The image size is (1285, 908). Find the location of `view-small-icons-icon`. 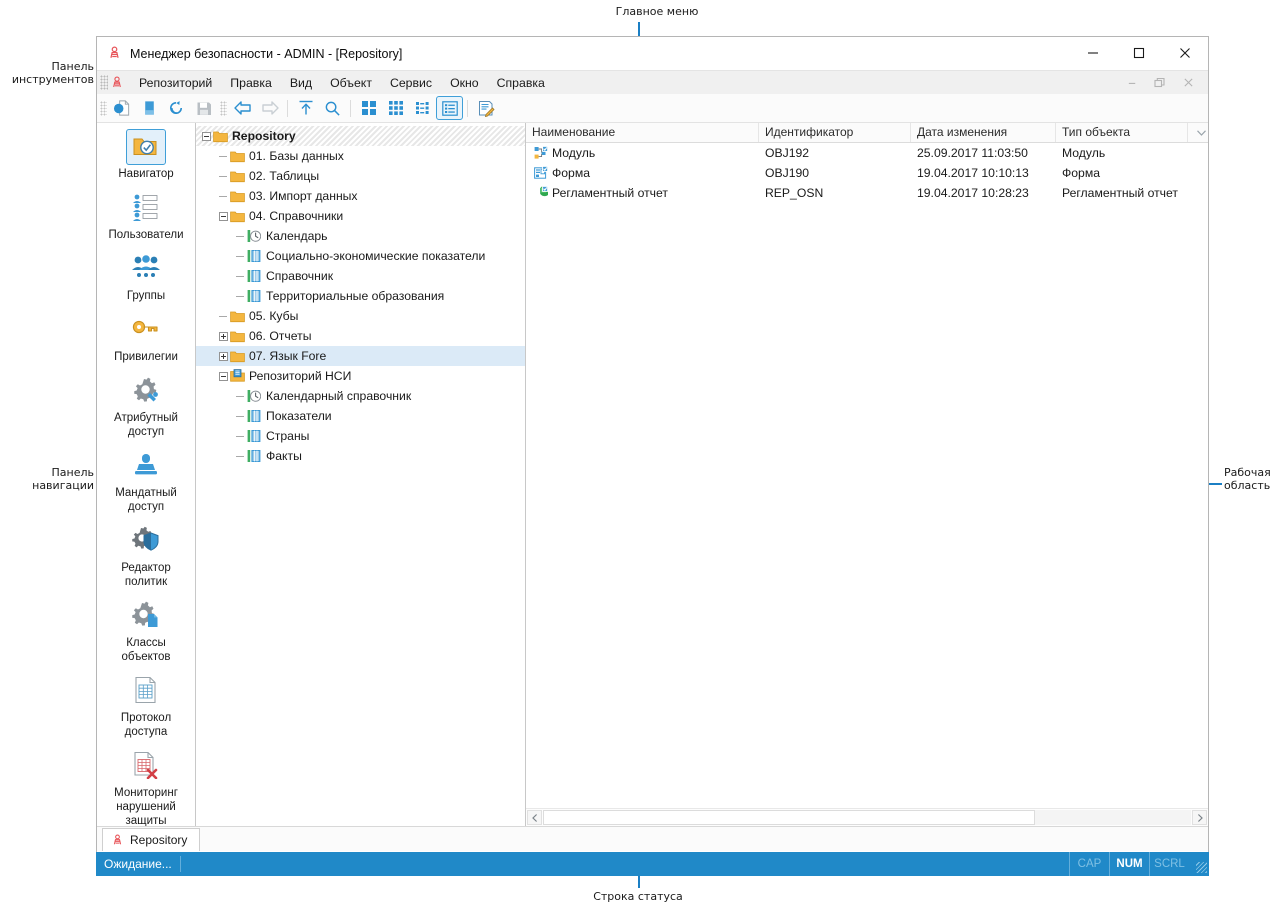

view-small-icons-icon is located at coordinates (395, 108).